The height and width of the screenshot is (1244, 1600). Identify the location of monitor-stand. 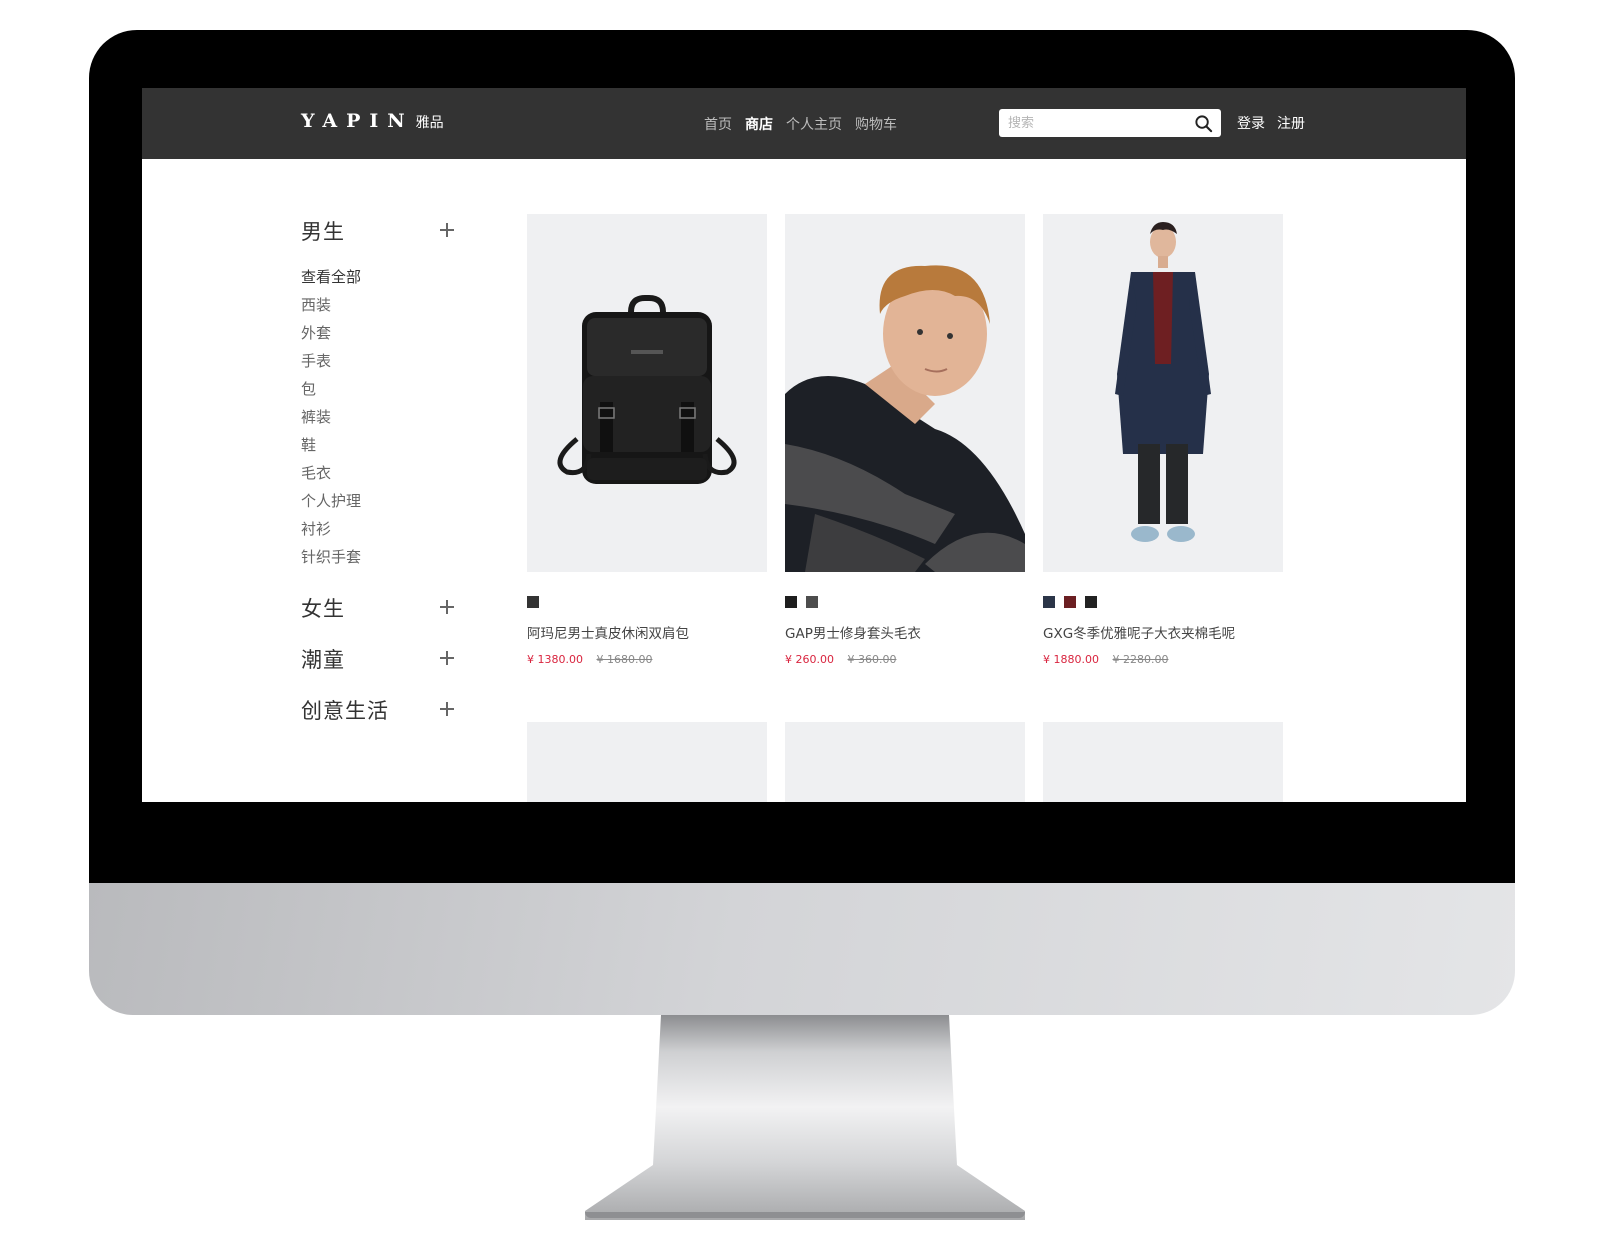
(805, 1117).